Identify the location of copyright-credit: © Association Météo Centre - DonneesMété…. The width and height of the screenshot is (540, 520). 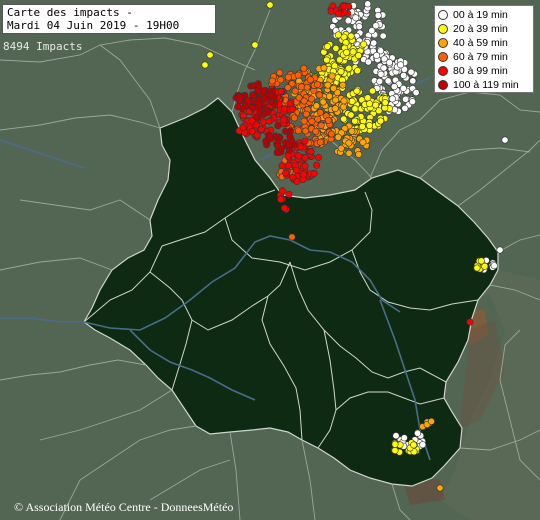
(124, 507).